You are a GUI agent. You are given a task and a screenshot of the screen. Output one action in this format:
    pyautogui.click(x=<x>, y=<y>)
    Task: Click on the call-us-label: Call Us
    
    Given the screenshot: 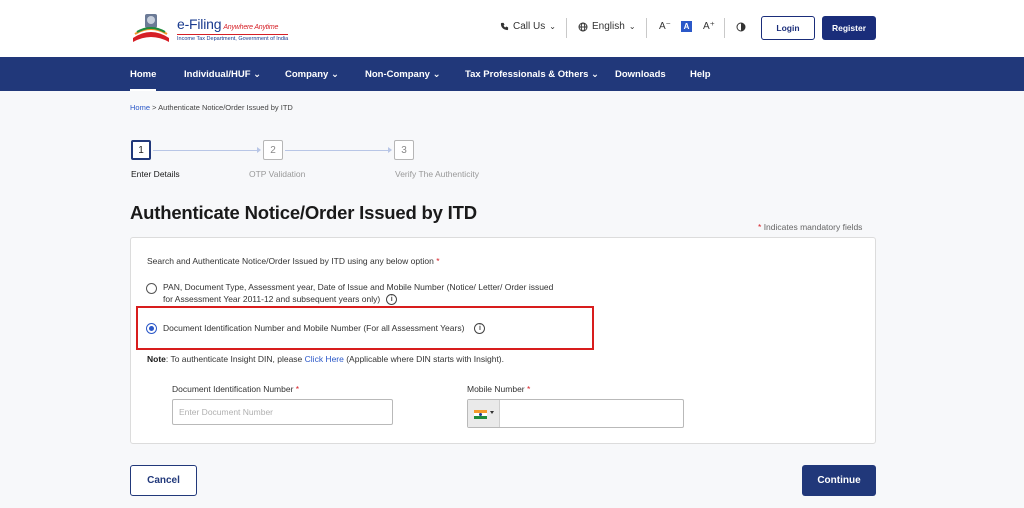 What is the action you would take?
    pyautogui.click(x=529, y=26)
    